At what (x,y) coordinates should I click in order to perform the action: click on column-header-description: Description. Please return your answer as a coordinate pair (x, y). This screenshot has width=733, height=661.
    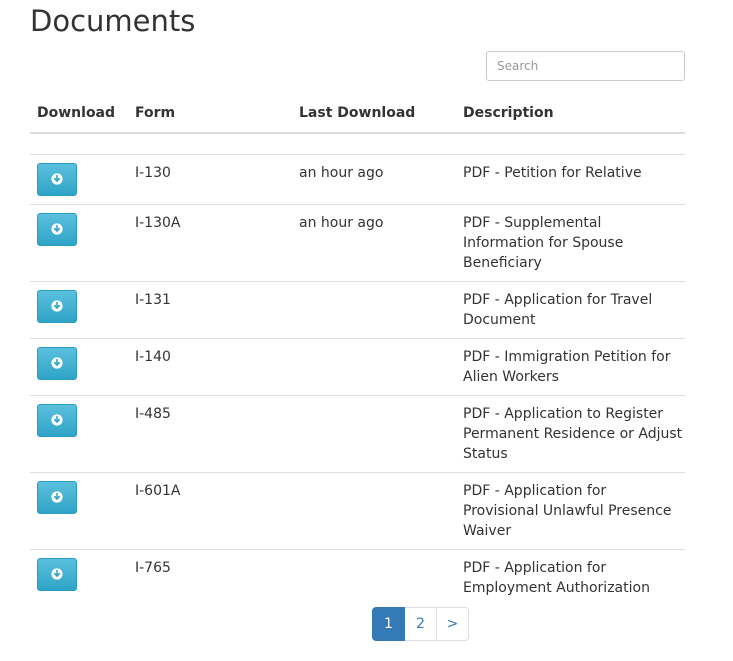
    Looking at the image, I should click on (570, 114).